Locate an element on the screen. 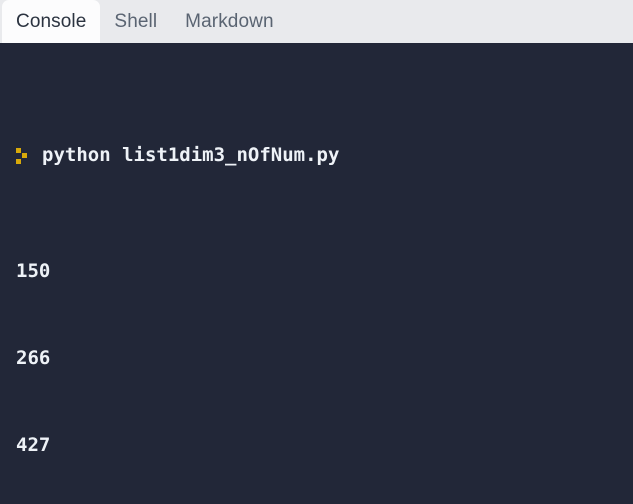 The height and width of the screenshot is (504, 633). console-output-text: 427 is located at coordinates (33, 445).